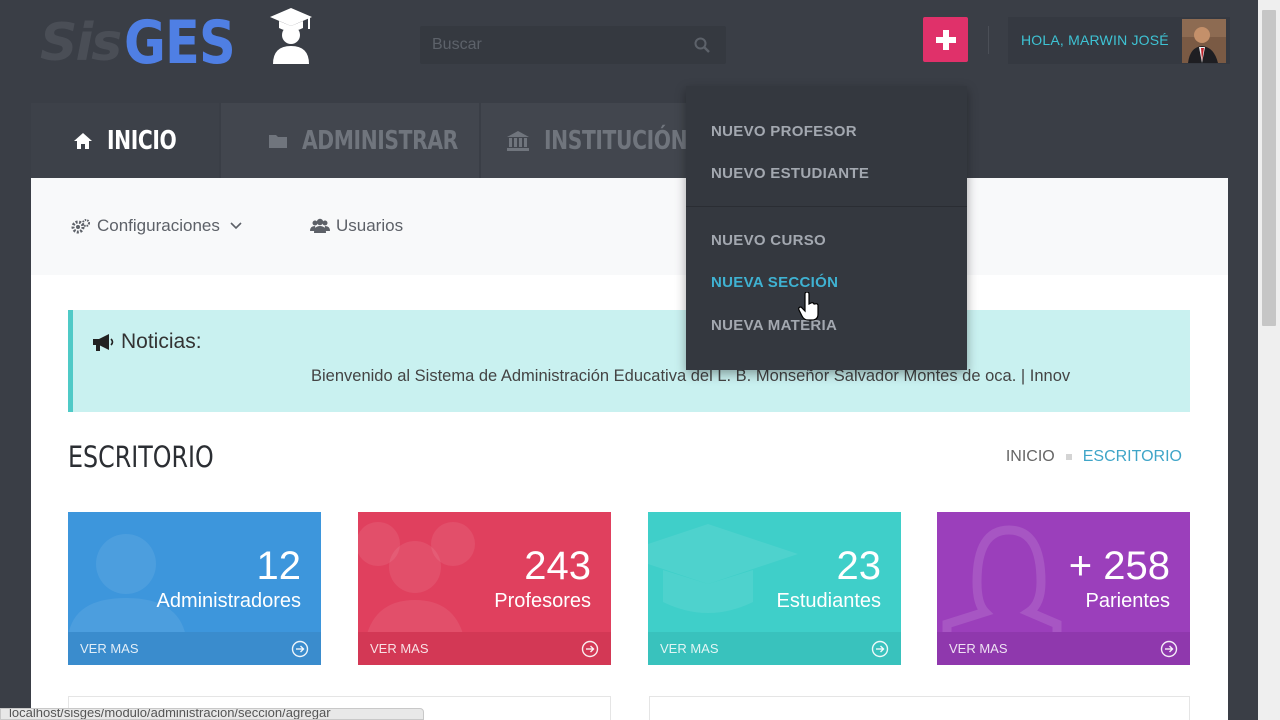  What do you see at coordinates (555, 45) in the screenshot?
I see `search-input` at bounding box center [555, 45].